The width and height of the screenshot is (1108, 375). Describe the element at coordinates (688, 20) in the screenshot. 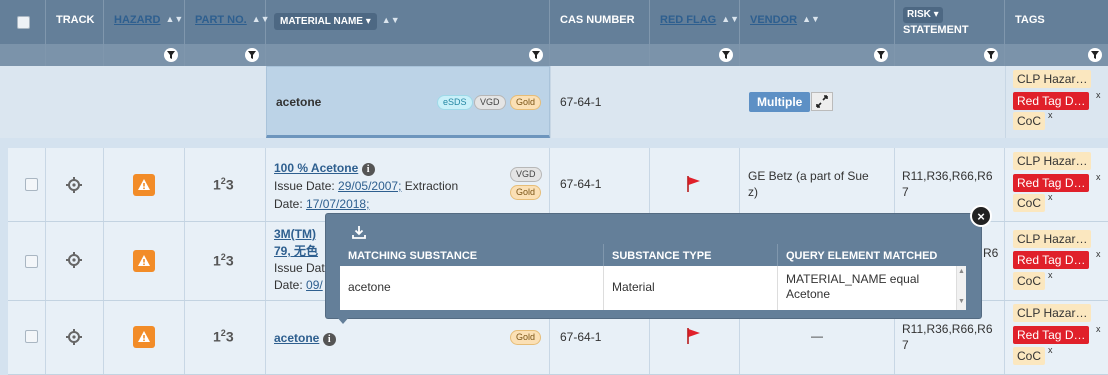

I see `col-red-flag-label: RED FLAG` at that location.